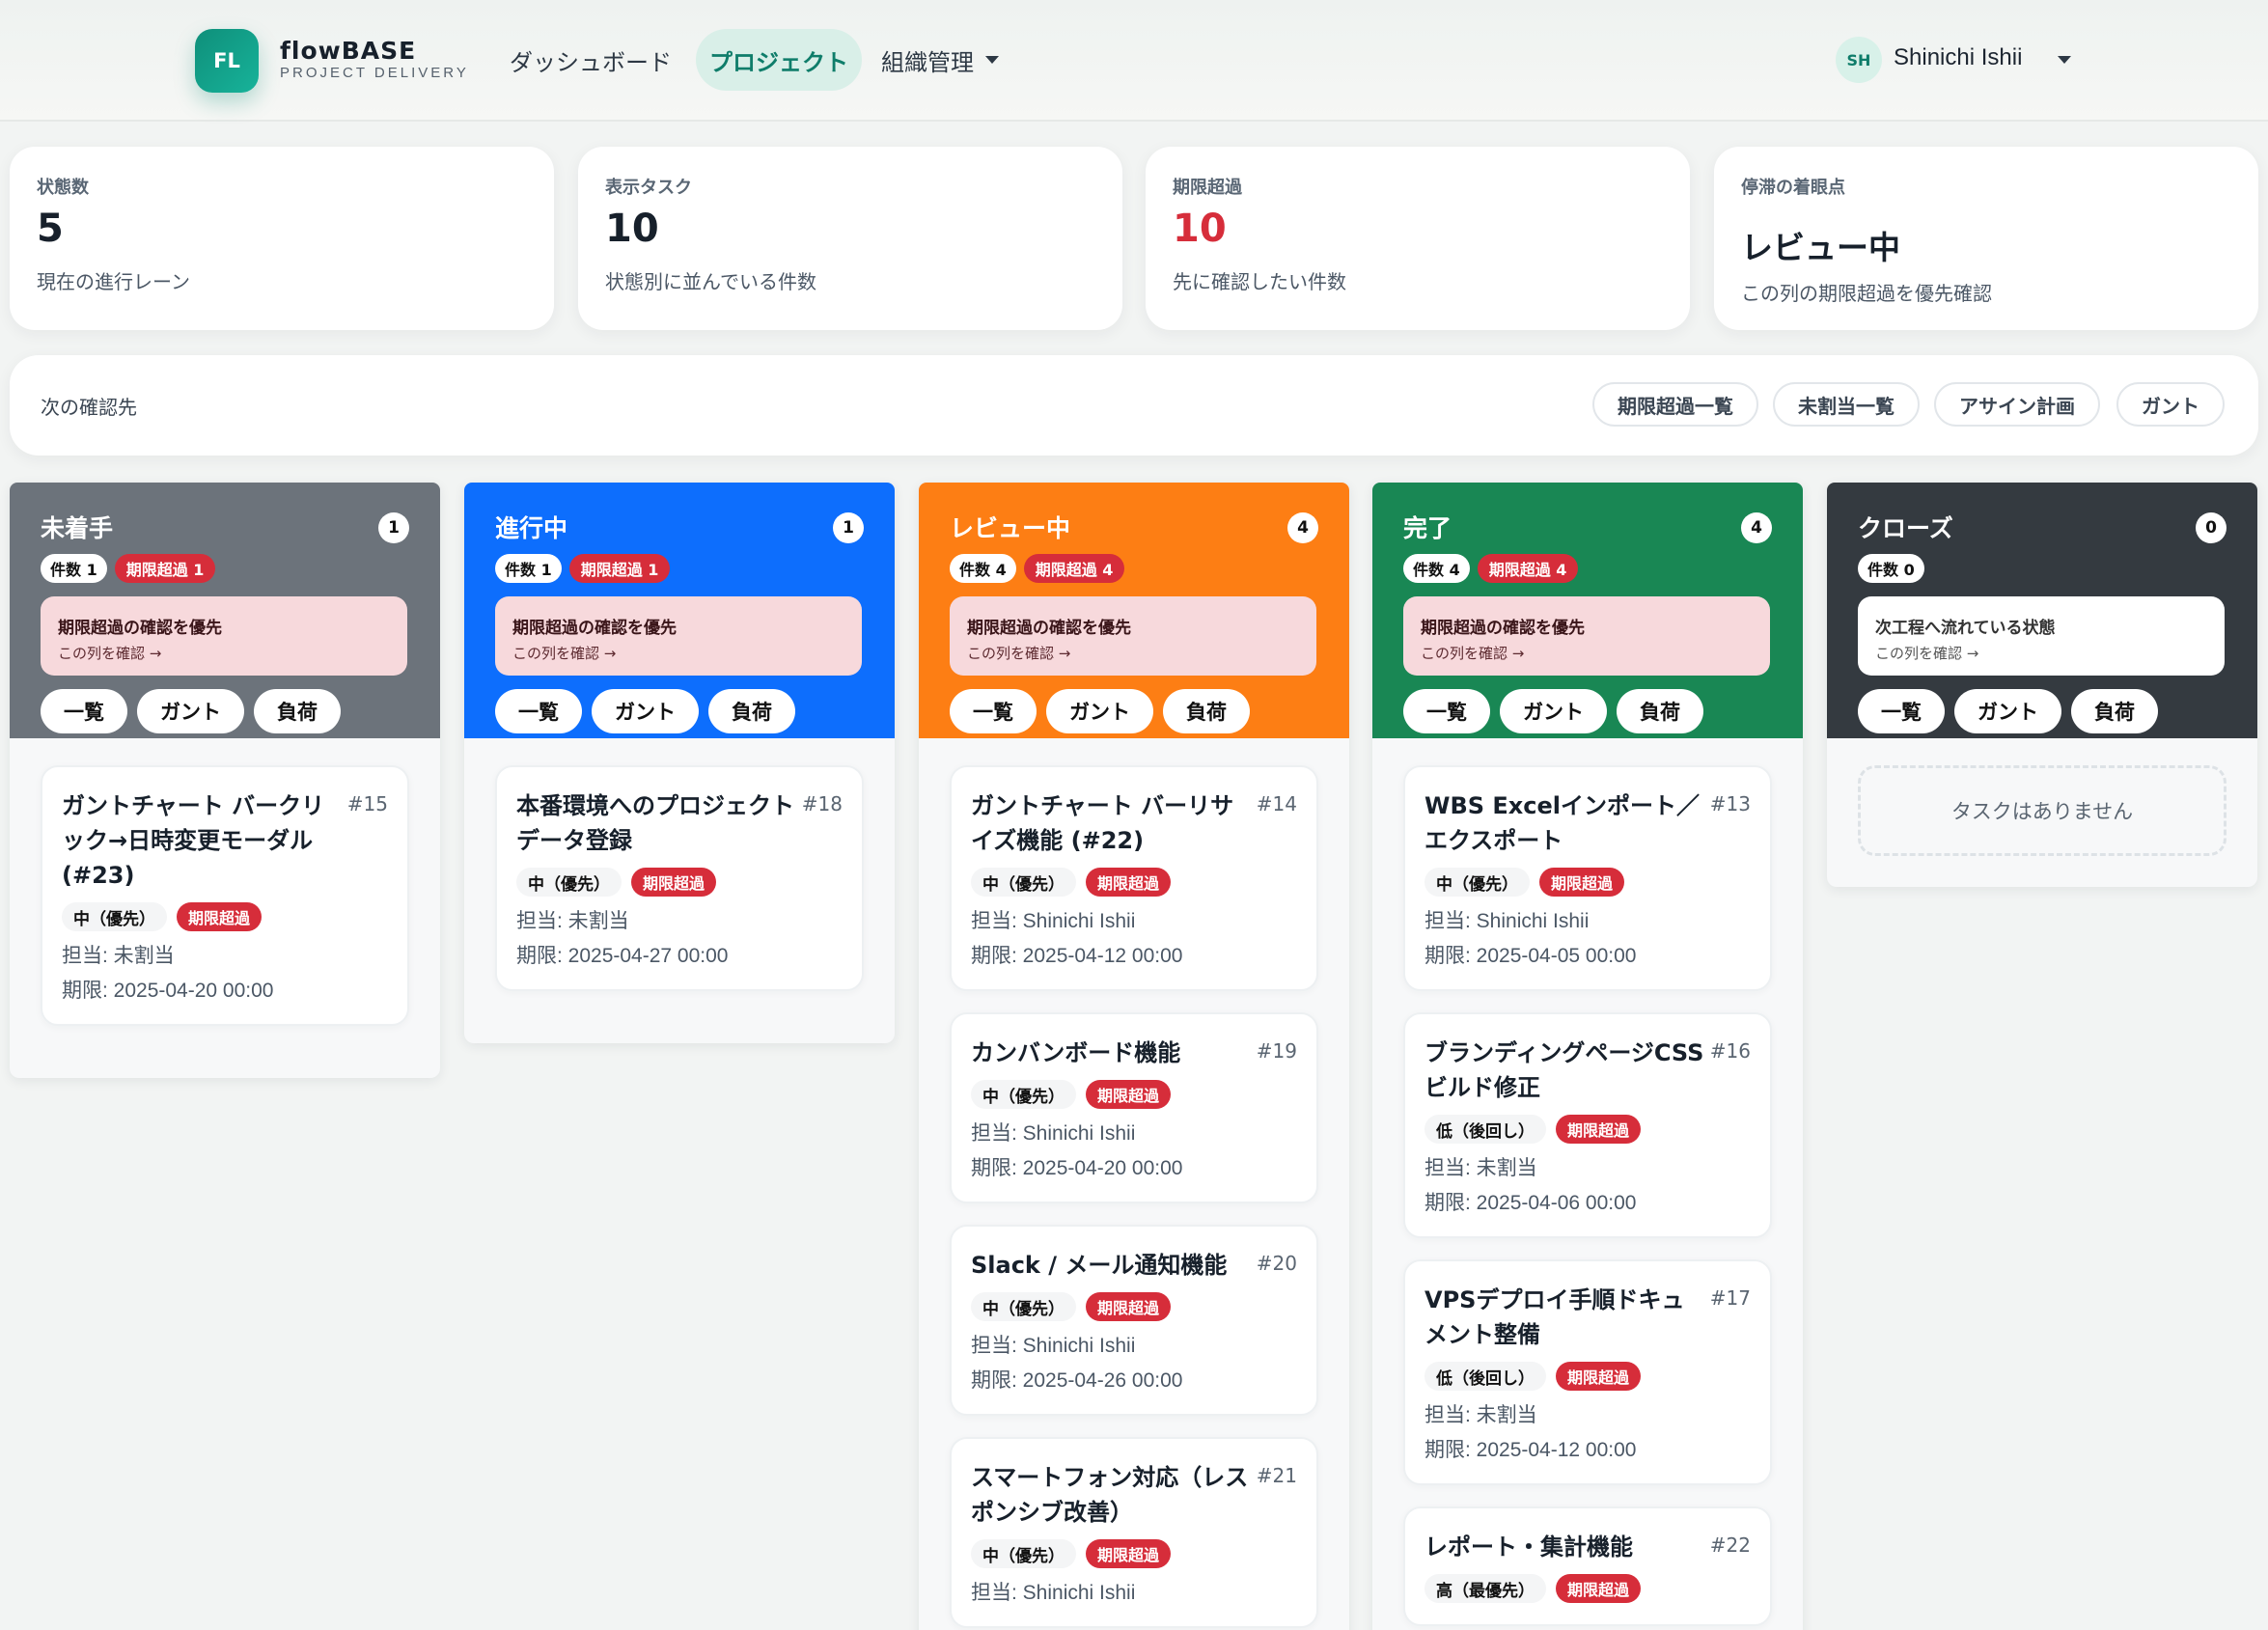 This screenshot has height=1630, width=2268. What do you see at coordinates (779, 60) in the screenshot?
I see `nav-projects: プロジェクト` at bounding box center [779, 60].